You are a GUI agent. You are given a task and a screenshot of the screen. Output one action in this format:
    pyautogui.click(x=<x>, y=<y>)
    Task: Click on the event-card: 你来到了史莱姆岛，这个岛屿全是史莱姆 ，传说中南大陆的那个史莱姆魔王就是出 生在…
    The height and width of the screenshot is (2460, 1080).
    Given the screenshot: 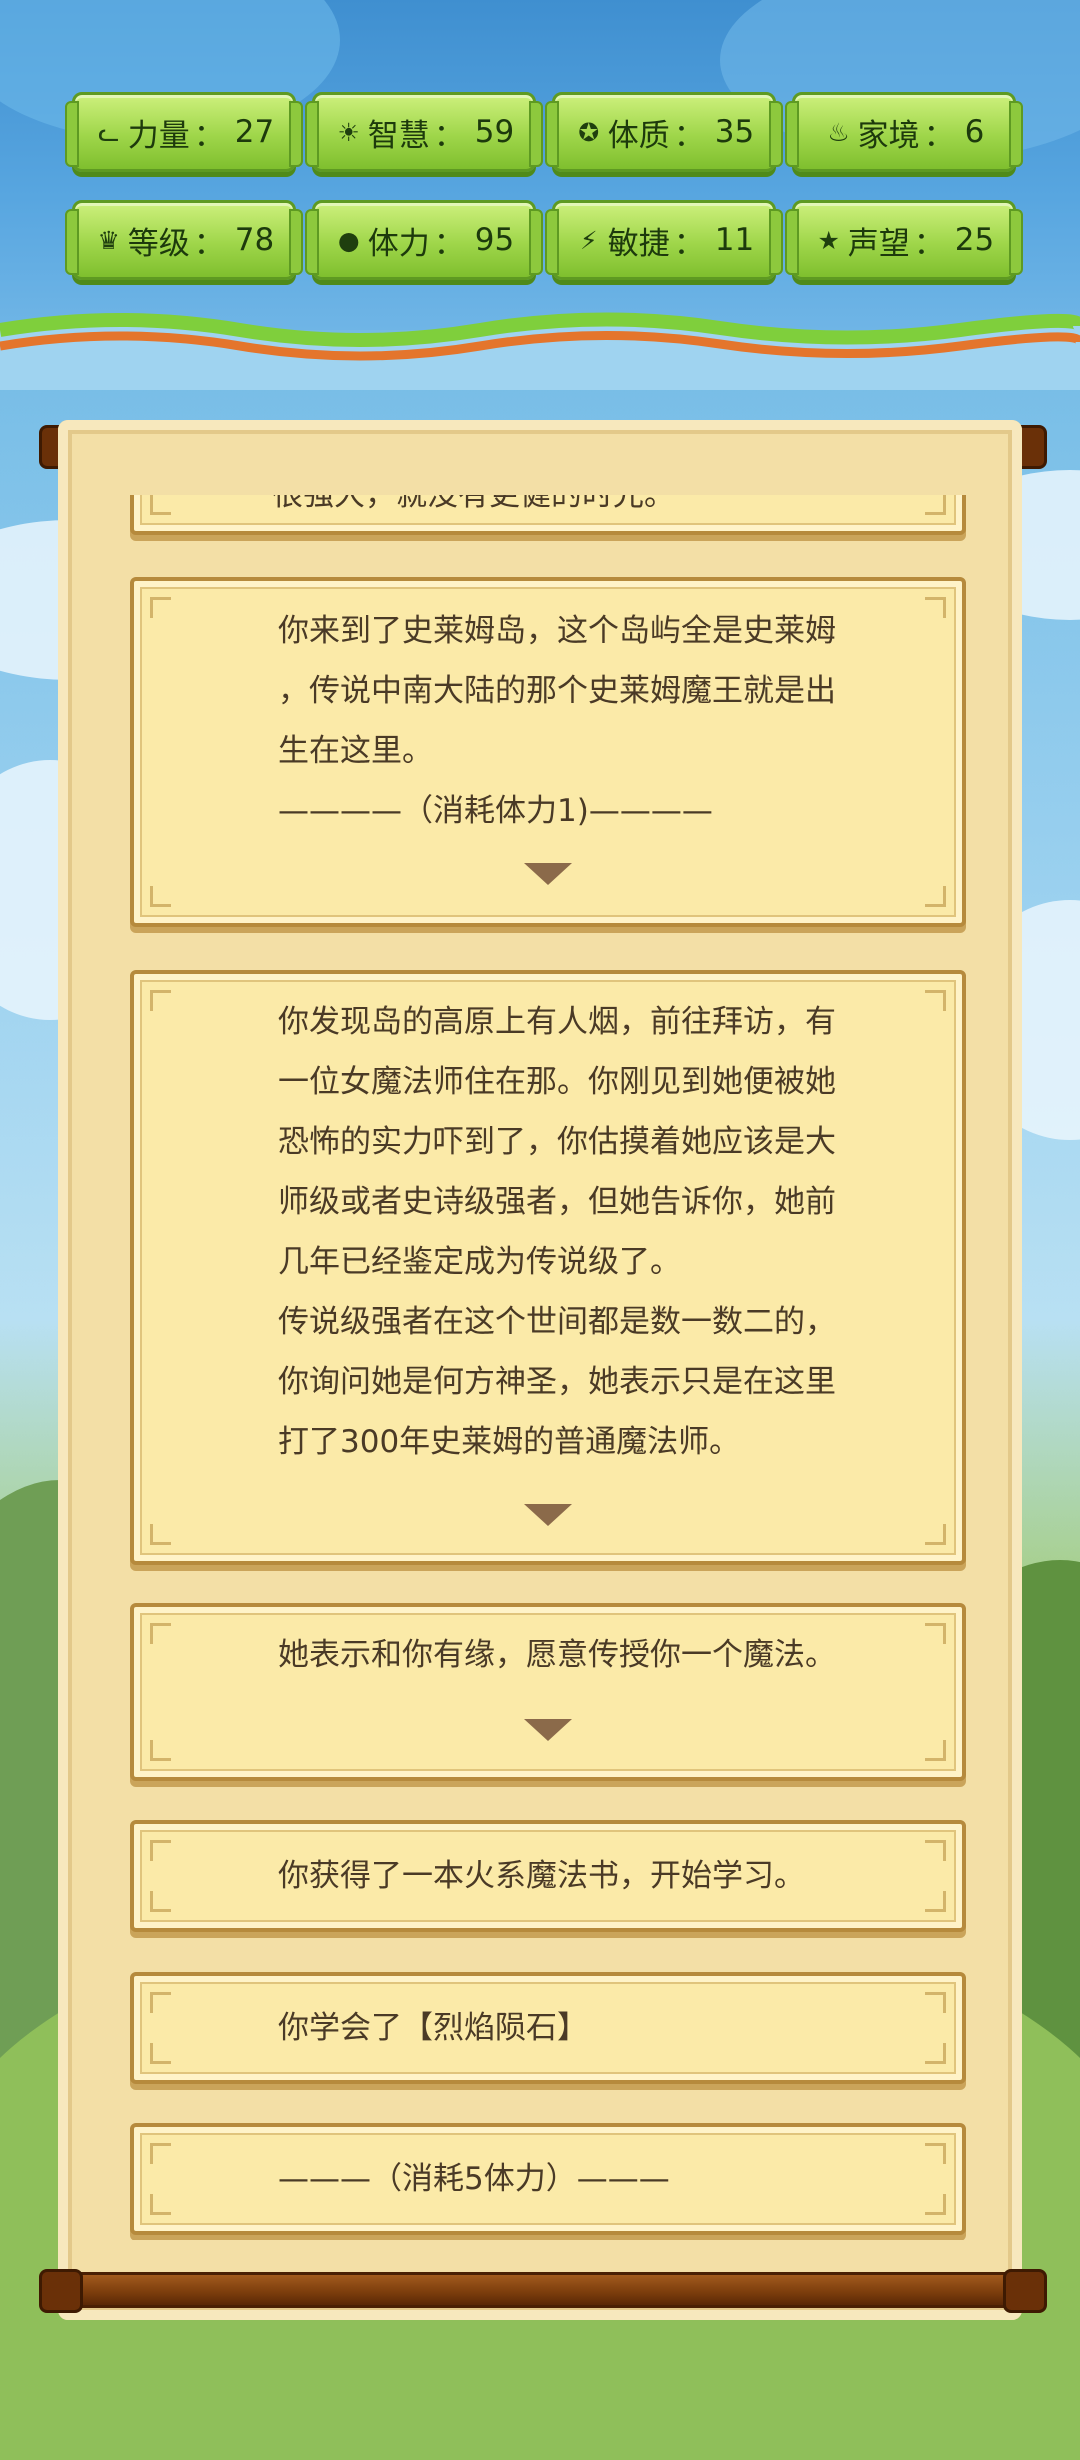 What is the action you would take?
    pyautogui.click(x=548, y=752)
    